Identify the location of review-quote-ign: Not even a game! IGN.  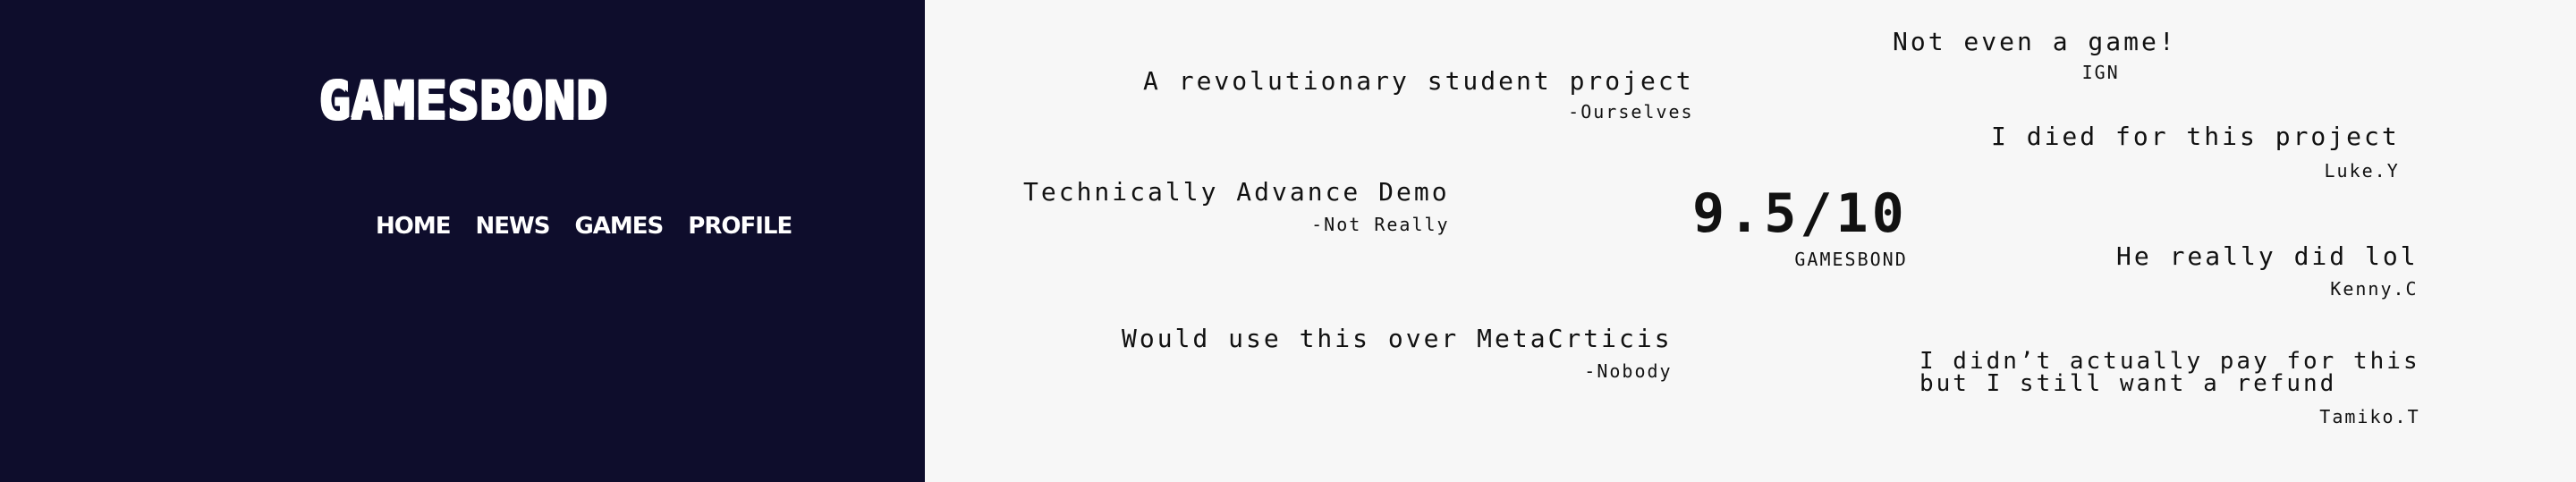
(2035, 55).